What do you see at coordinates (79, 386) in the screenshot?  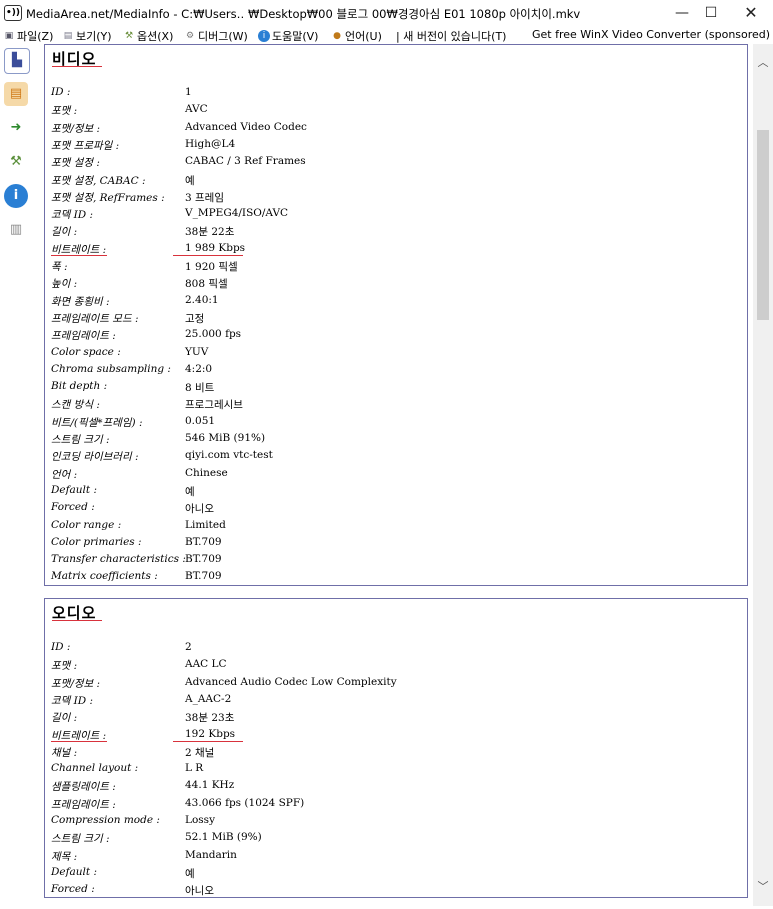 I see `field-label: Bit depth :` at bounding box center [79, 386].